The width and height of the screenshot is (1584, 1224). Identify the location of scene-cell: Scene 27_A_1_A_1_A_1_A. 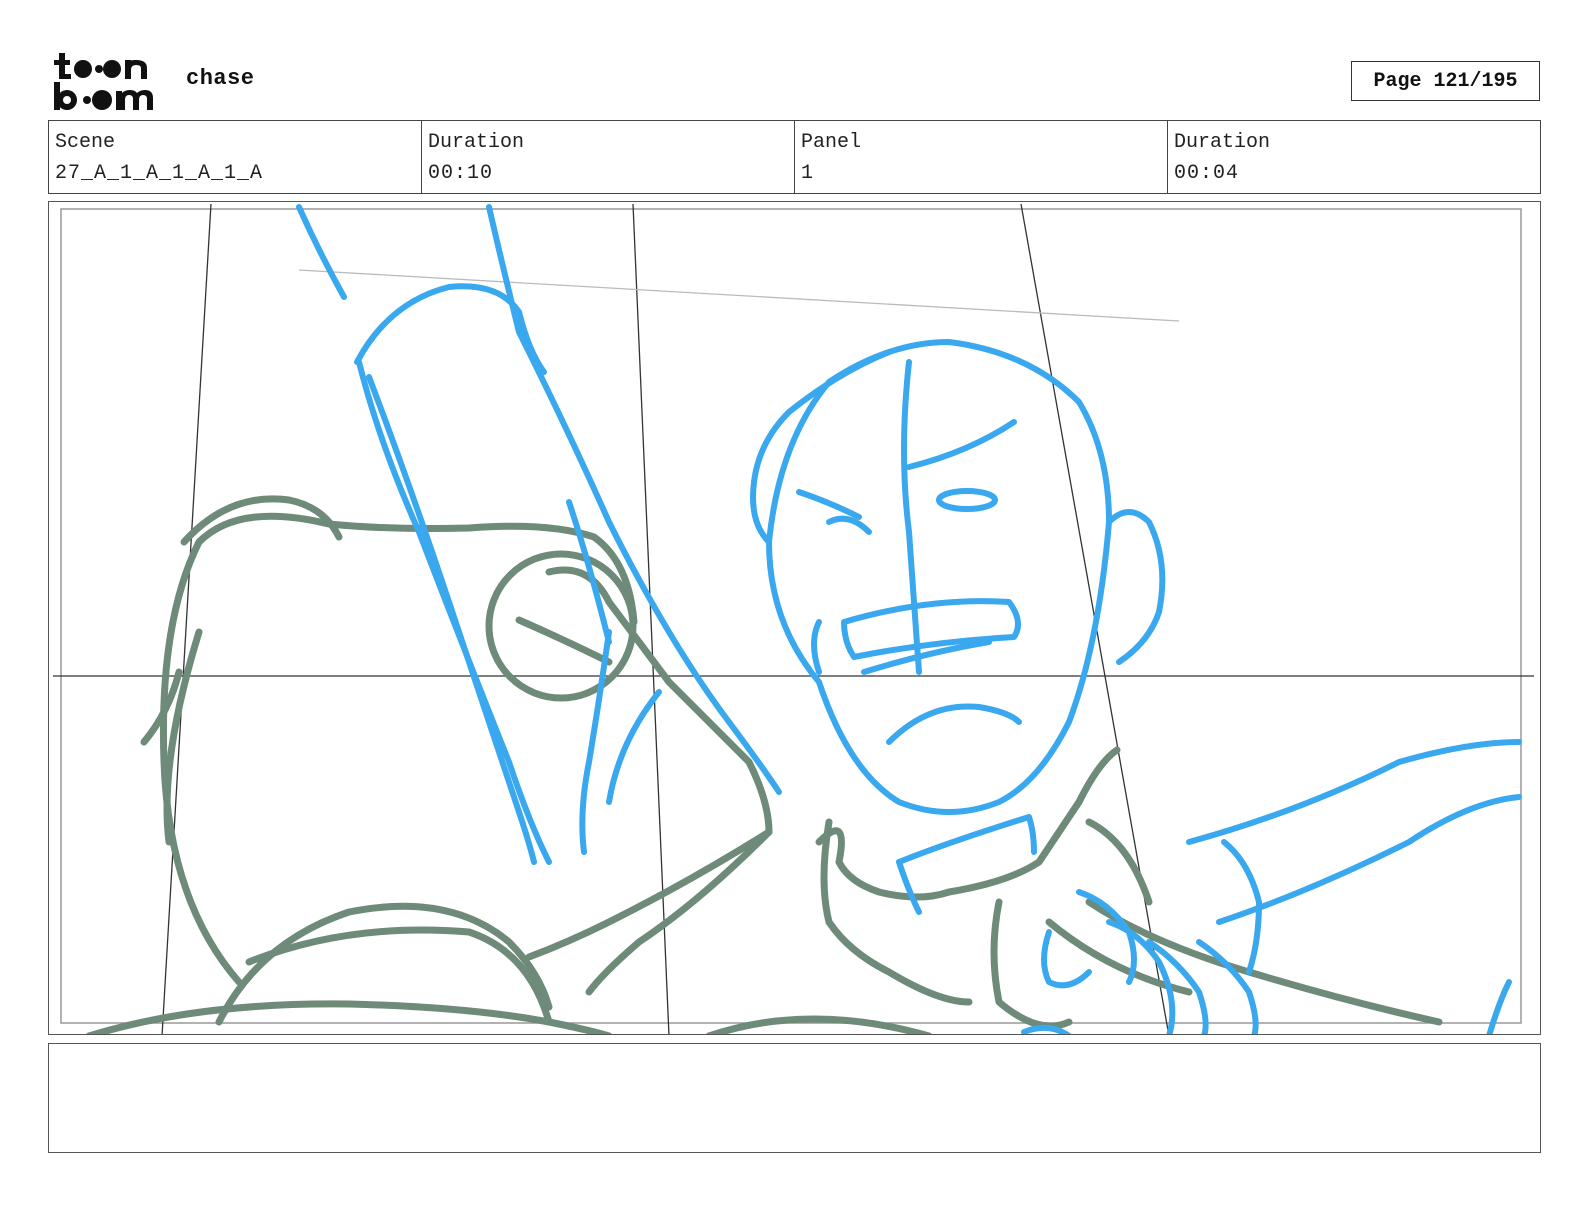
(235, 157).